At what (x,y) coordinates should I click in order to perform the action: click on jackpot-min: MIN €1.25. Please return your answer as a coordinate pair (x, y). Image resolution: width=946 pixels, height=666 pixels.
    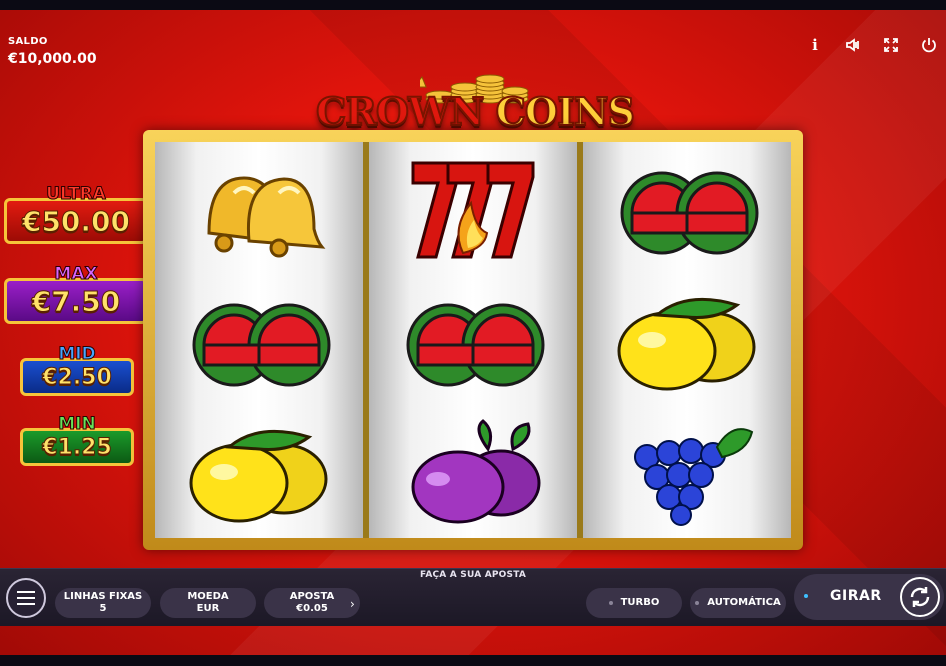
    Looking at the image, I should click on (77, 440).